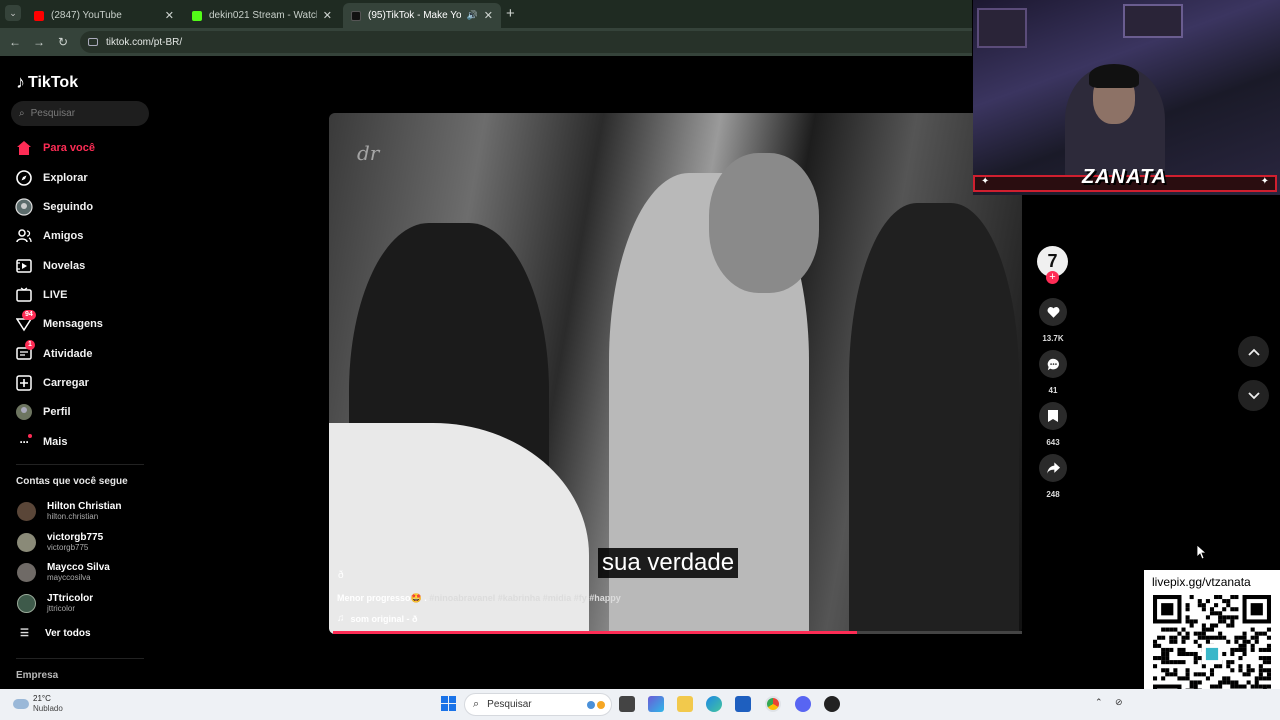  Describe the element at coordinates (55, 148) in the screenshot. I see `sidebar-item-for-you: Para você` at that location.